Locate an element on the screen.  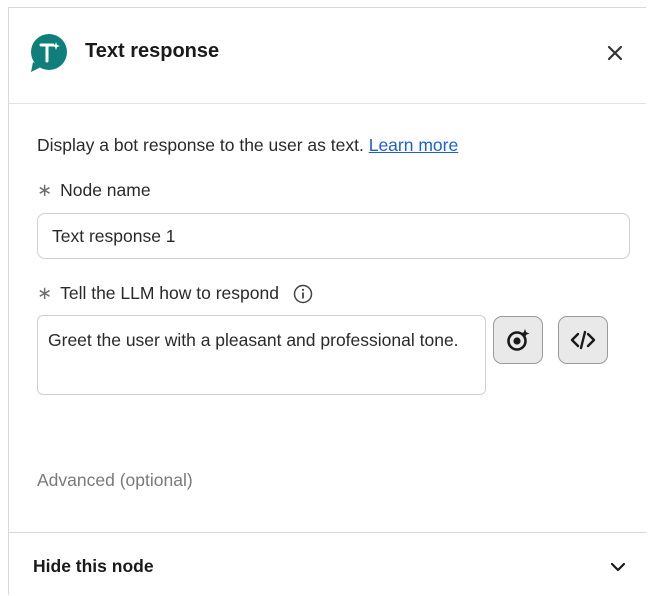
close-icon is located at coordinates (615, 53).